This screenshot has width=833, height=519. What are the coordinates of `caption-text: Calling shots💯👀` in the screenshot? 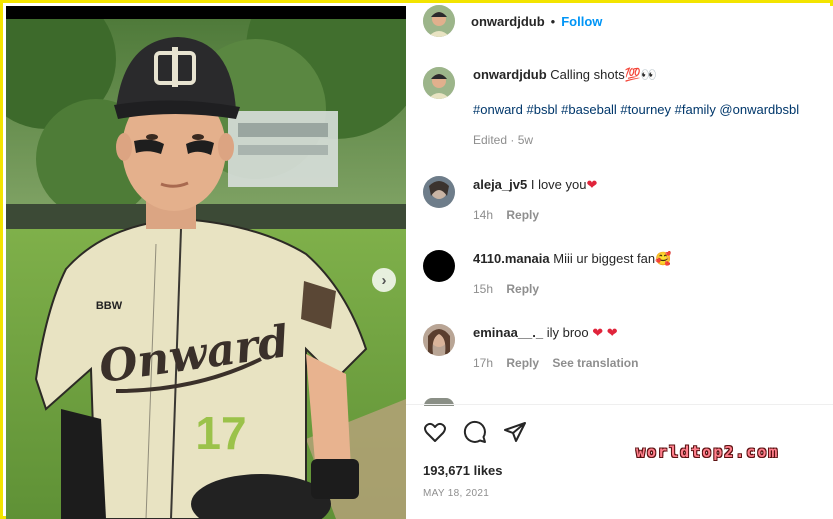 It's located at (604, 74).